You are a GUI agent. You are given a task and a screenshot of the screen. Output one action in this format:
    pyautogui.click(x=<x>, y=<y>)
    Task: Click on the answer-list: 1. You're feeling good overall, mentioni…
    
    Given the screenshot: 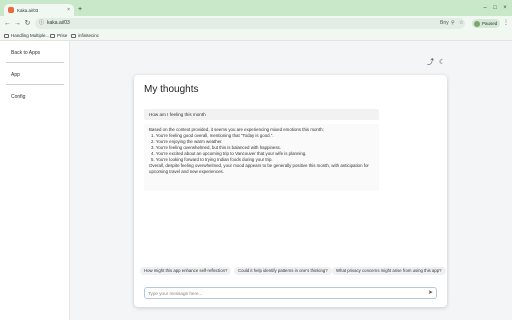 What is the action you would take?
    pyautogui.click(x=262, y=148)
    